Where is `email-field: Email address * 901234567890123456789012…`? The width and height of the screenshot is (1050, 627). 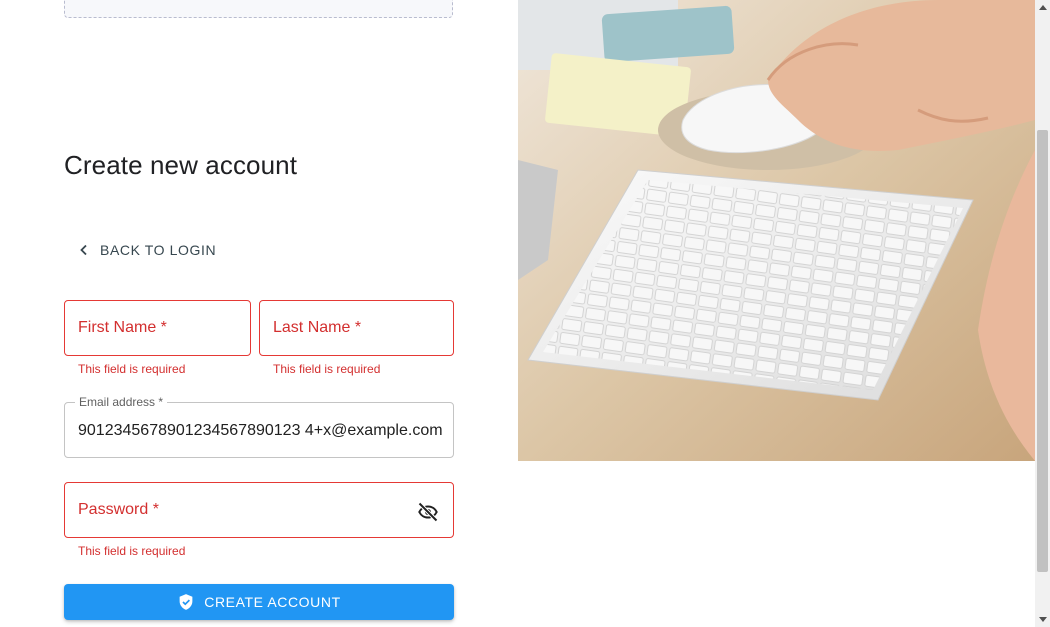 email-field: Email address * 901234567890123456789012… is located at coordinates (259, 426).